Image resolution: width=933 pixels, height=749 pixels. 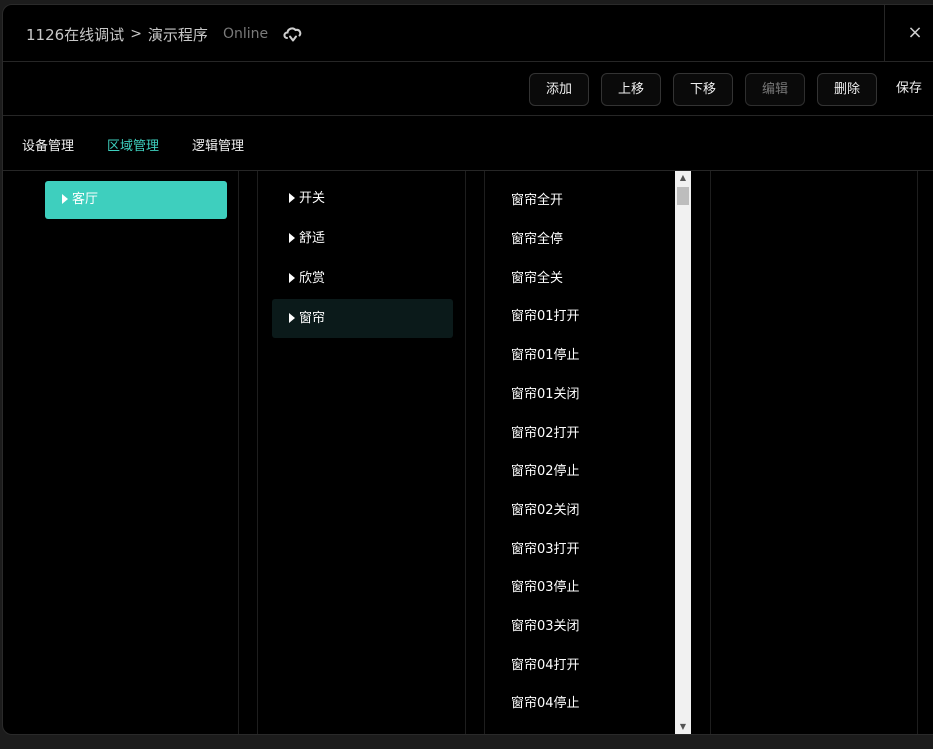 I want to click on scene-item: 窗帘全停, so click(x=537, y=237).